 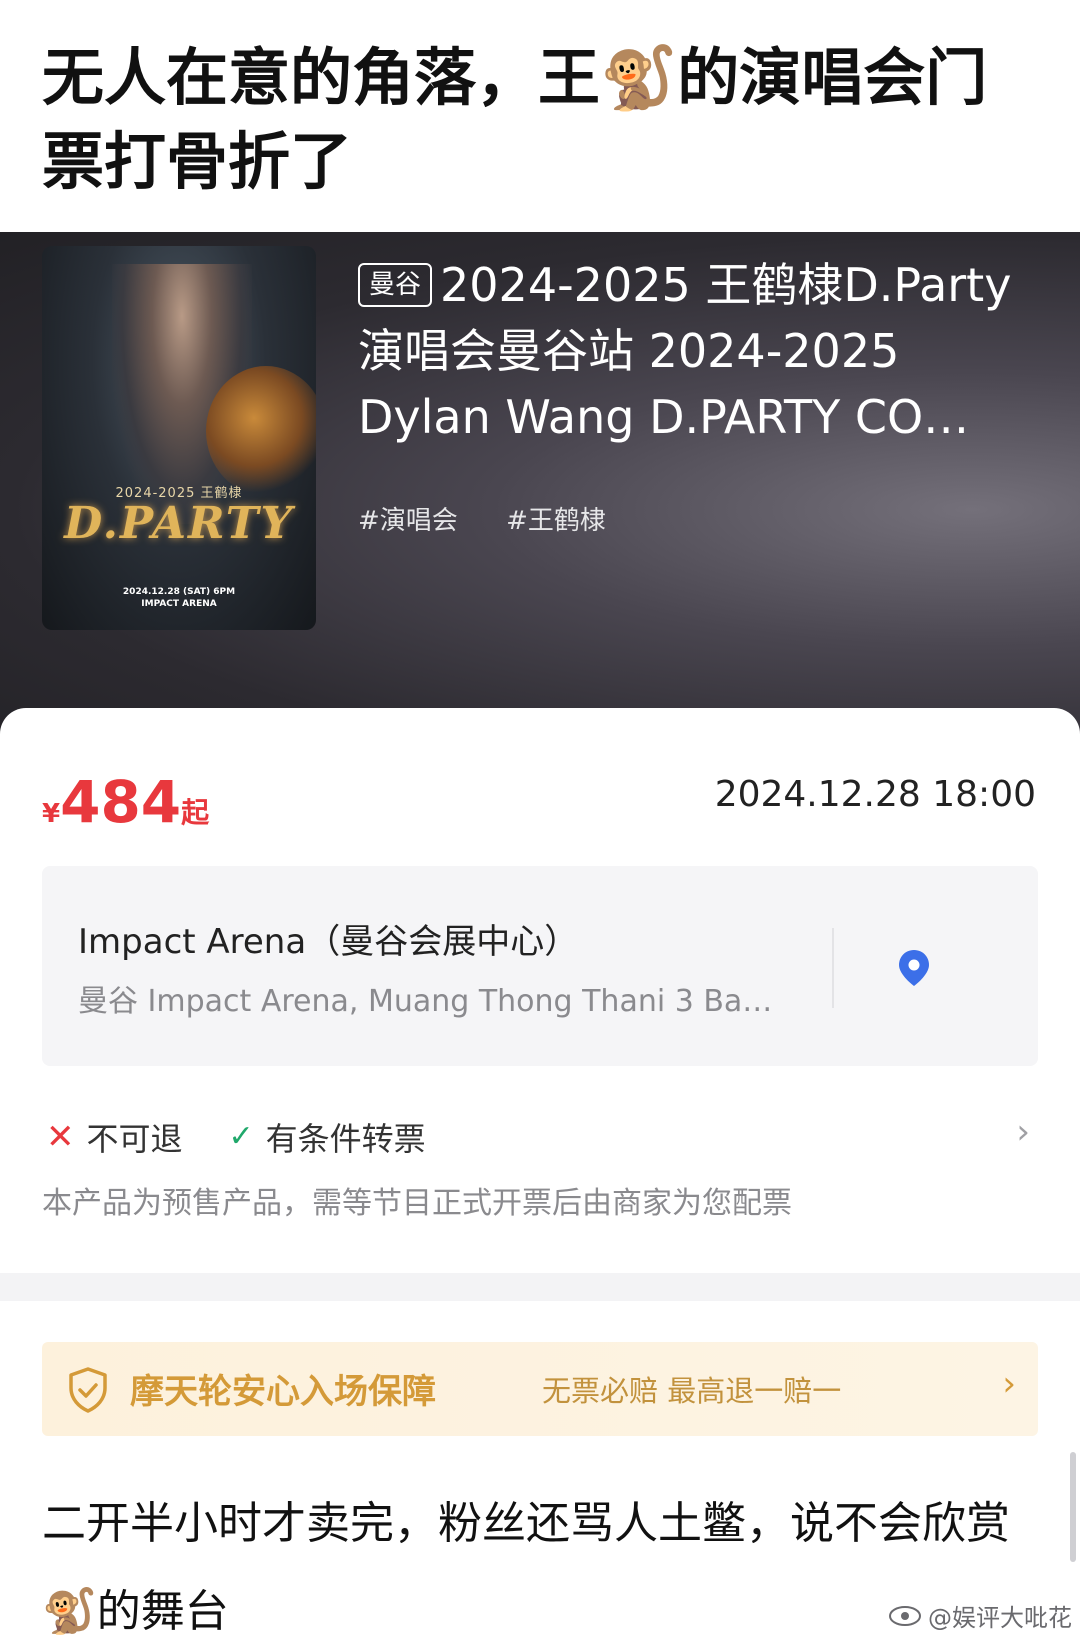 I want to click on watermark: @娱评大吡花, so click(x=980, y=1615).